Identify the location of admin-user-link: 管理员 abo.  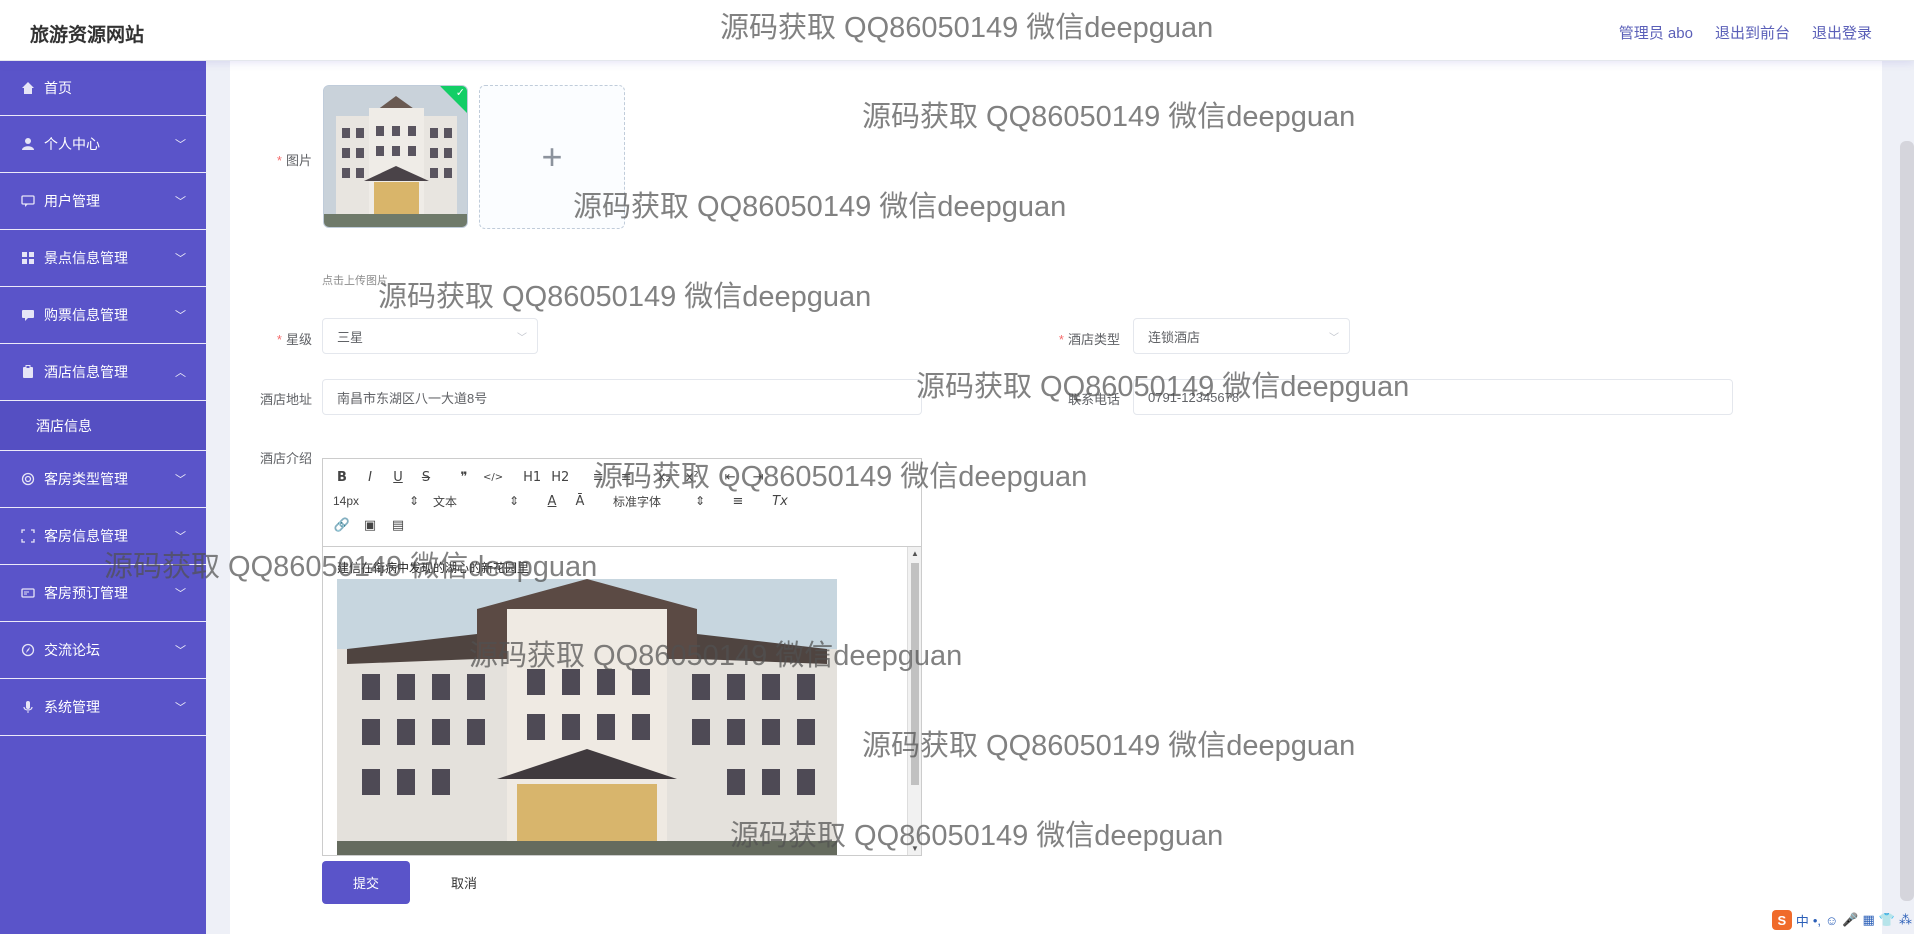
(1656, 32).